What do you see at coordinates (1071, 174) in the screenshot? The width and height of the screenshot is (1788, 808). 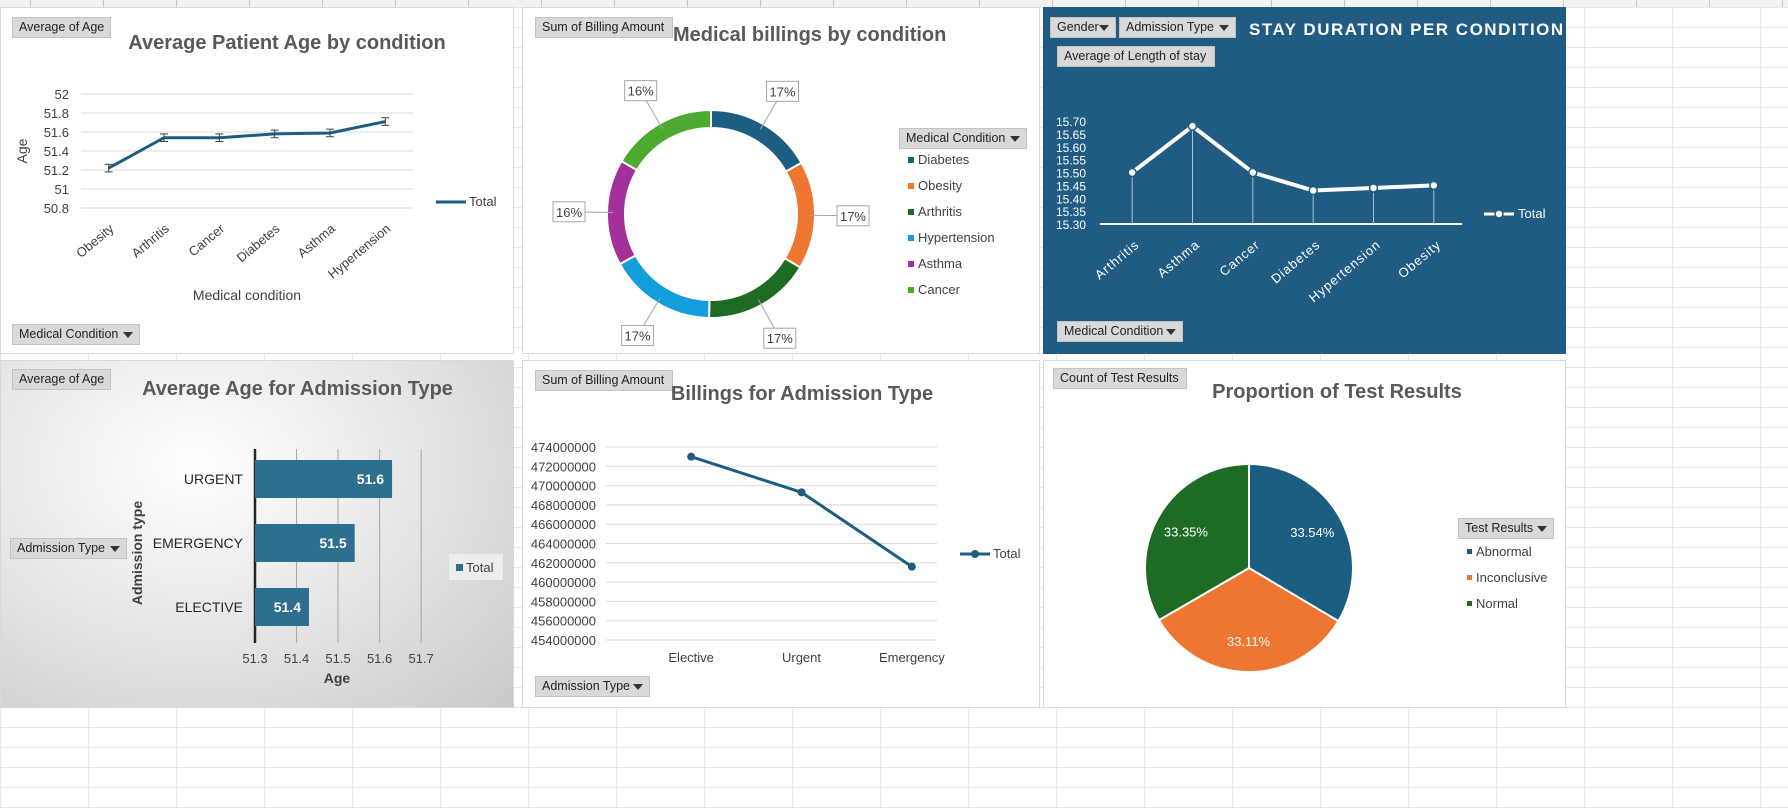 I see `y-tick-label: 15.50` at bounding box center [1071, 174].